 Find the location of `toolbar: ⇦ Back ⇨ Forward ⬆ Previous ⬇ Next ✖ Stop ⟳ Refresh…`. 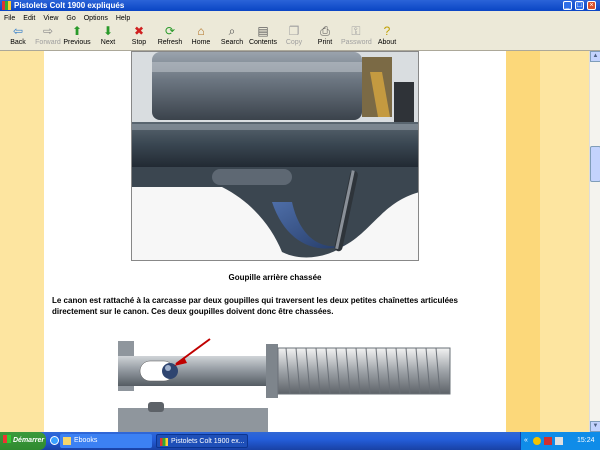

toolbar: ⇦ Back ⇨ Forward ⬆ Previous ⬇ Next ✖ Stop ⟳ Refresh… is located at coordinates (300, 37).